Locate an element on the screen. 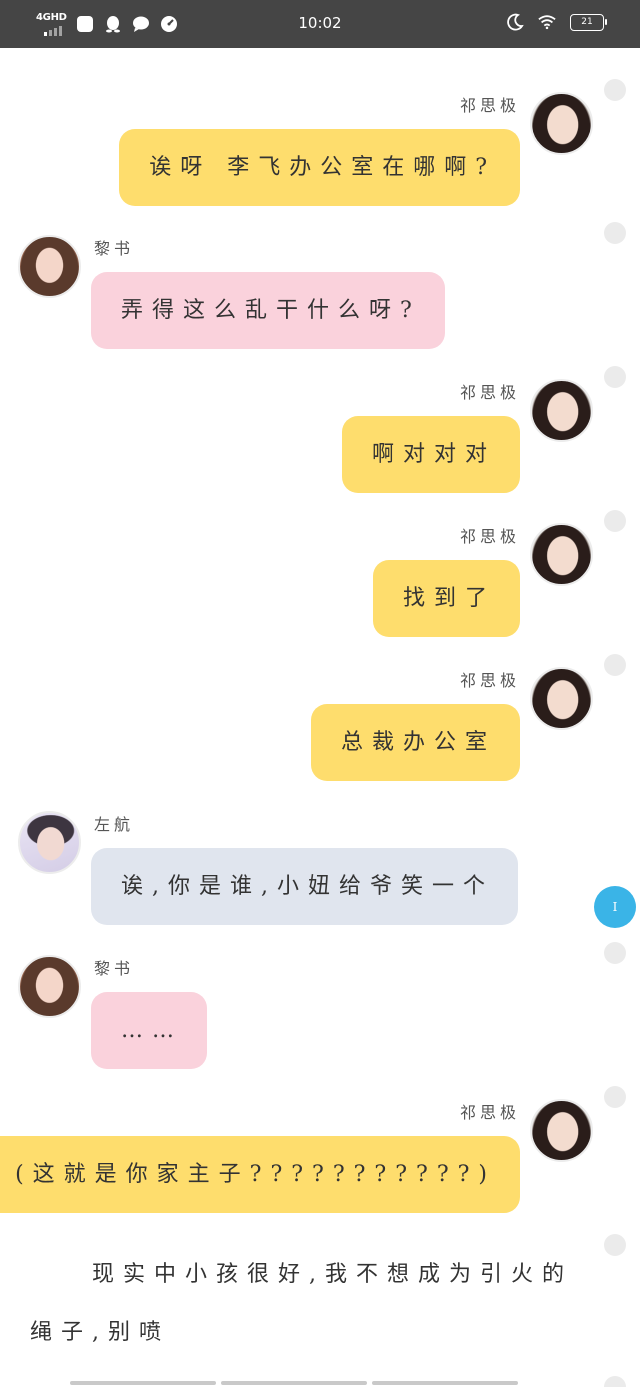 The width and height of the screenshot is (640, 1387). sender-name: 左航 is located at coordinates (114, 824).